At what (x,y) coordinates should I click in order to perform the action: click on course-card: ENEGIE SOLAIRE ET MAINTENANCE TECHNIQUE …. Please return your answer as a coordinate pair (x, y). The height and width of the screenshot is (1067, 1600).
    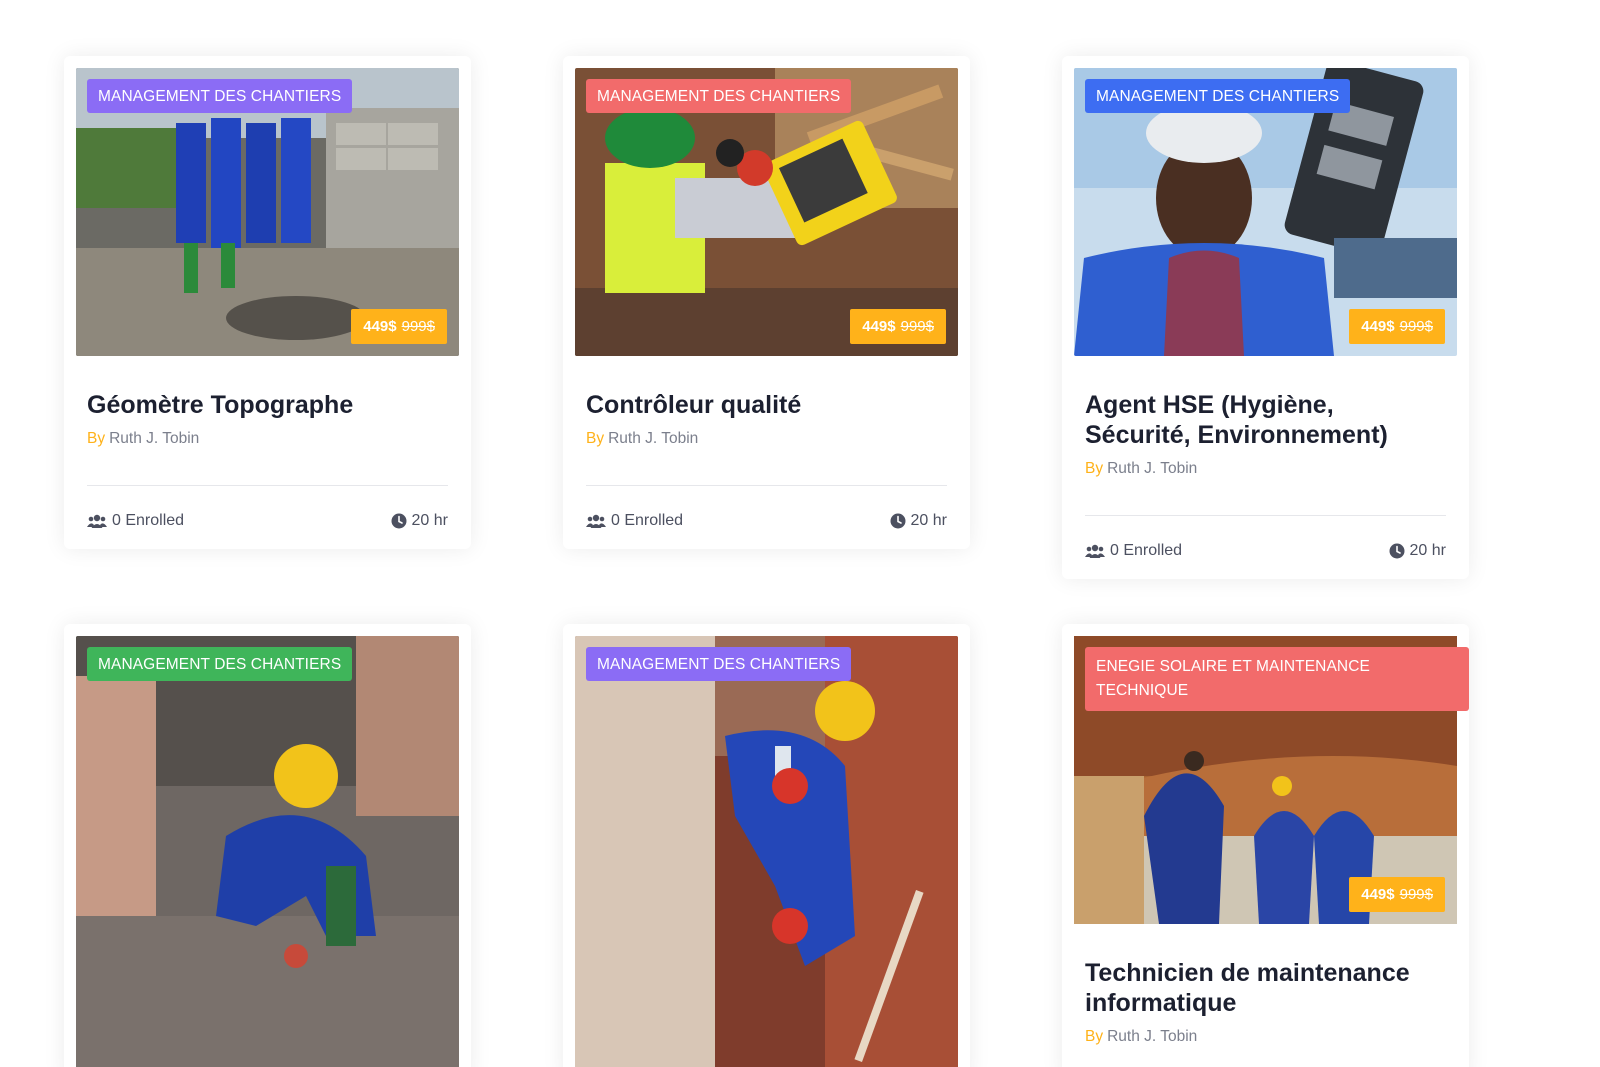
    Looking at the image, I should click on (1265, 845).